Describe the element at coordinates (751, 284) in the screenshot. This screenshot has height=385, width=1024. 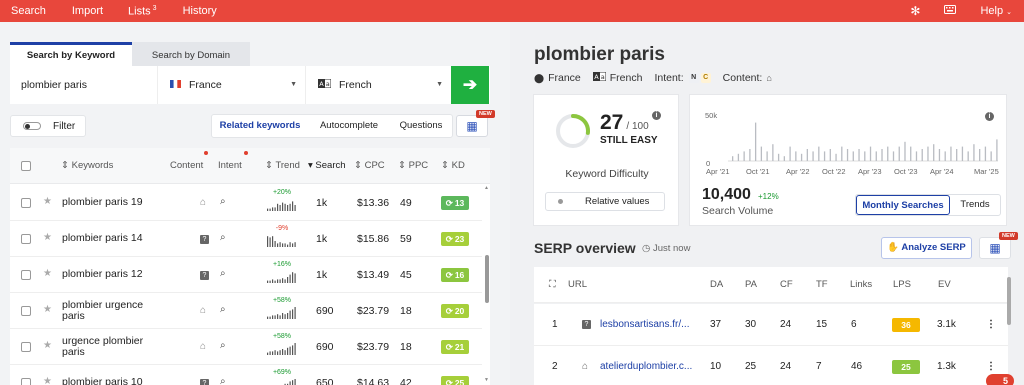
I see `serp-col-pa: PA` at that location.